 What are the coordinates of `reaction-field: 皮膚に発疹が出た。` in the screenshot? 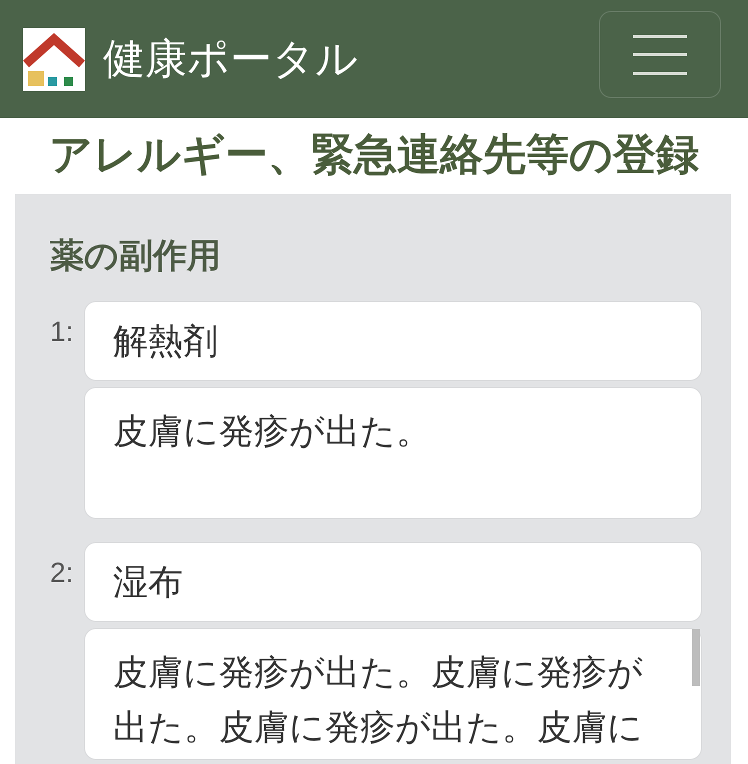 It's located at (393, 453).